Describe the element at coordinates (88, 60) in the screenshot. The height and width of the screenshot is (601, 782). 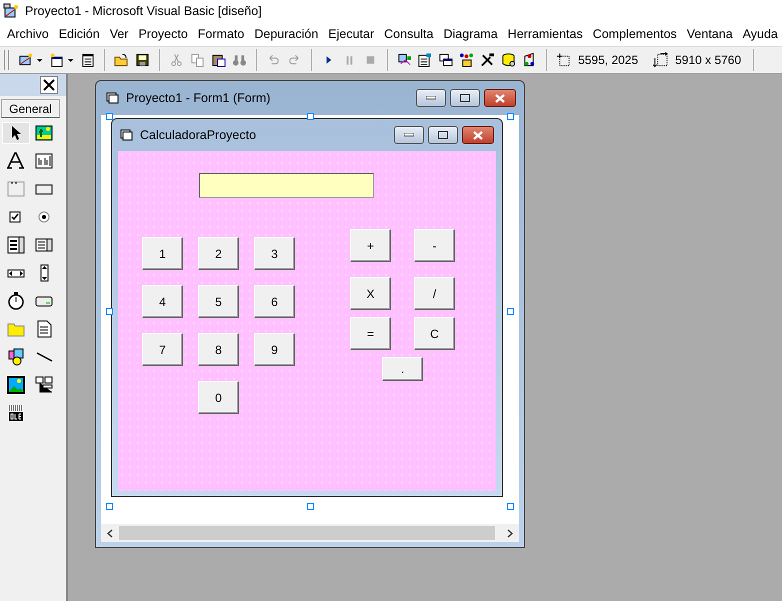
I see `menu-editor-icon` at that location.